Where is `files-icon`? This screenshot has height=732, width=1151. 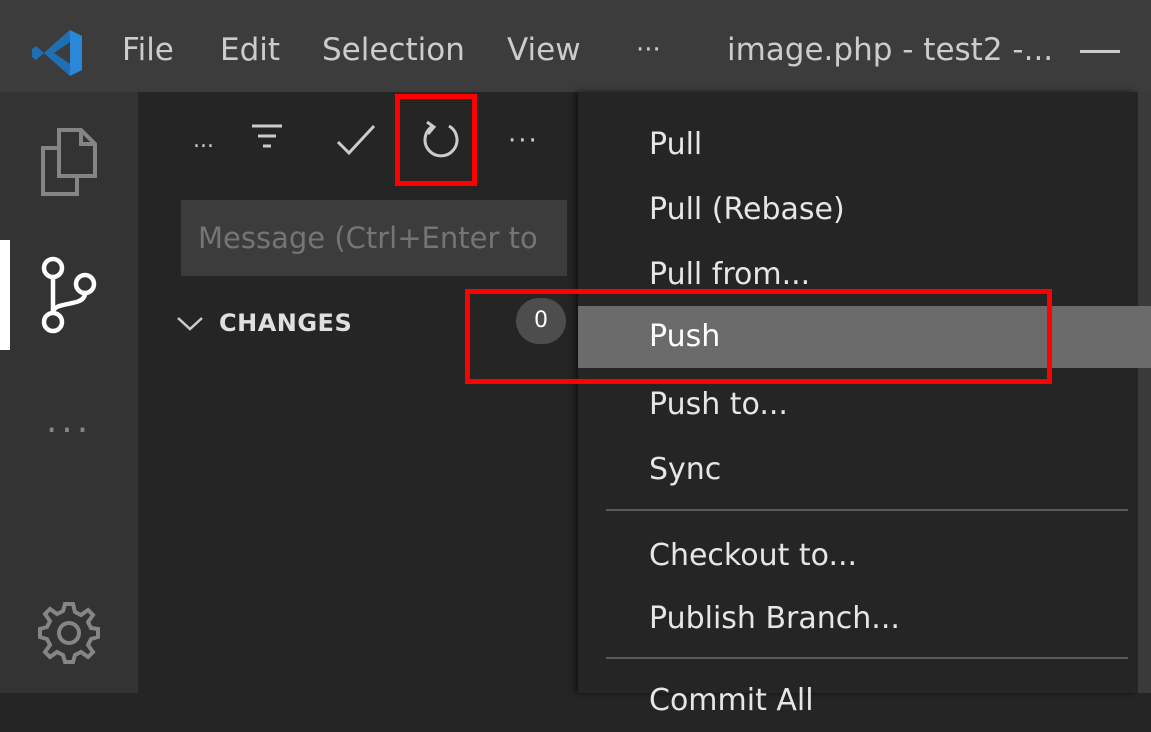 files-icon is located at coordinates (69, 162).